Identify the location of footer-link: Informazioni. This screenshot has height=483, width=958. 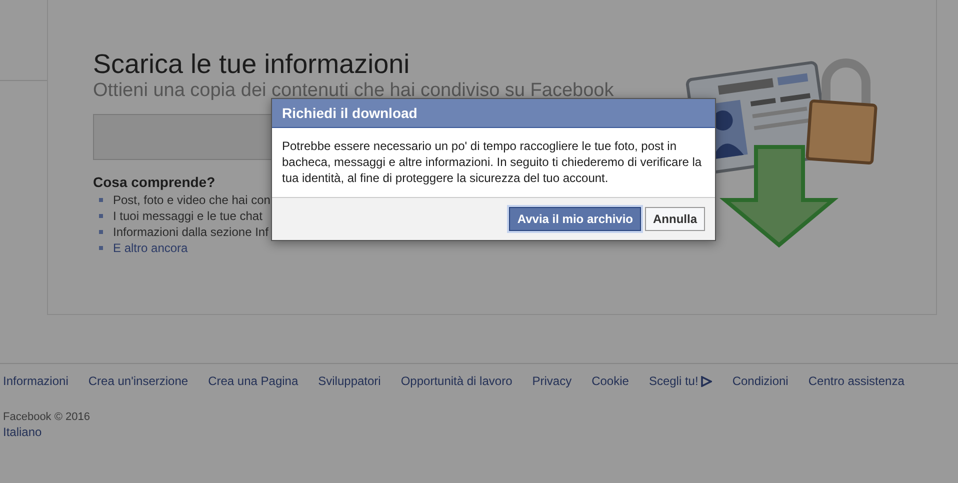
(35, 381).